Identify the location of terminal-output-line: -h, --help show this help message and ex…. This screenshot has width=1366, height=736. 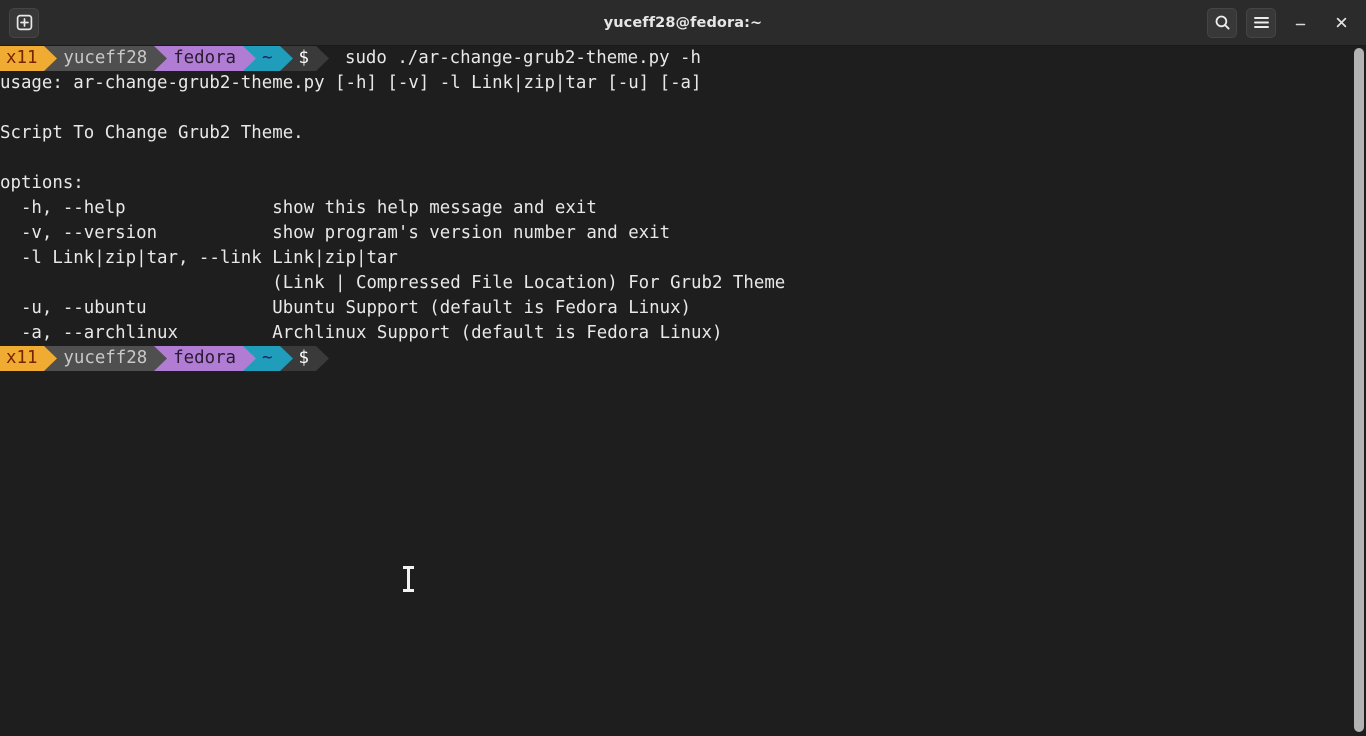
(298, 208).